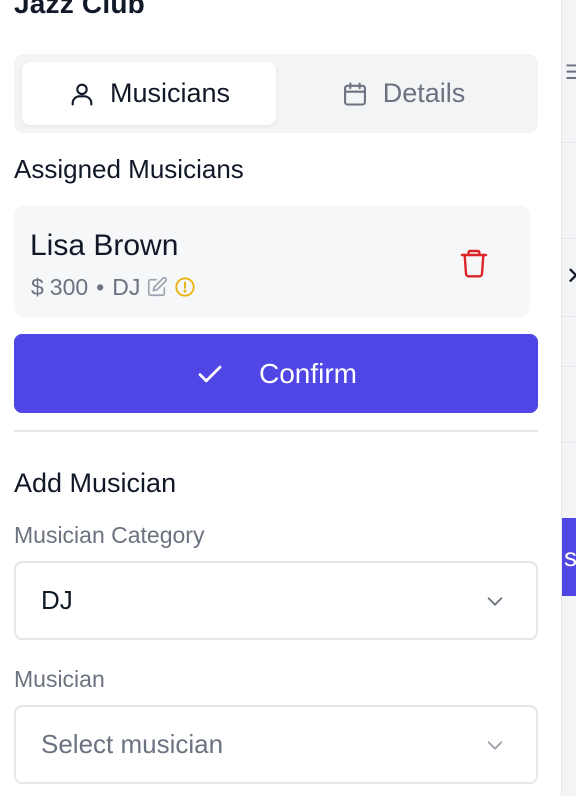 The height and width of the screenshot is (796, 576). What do you see at coordinates (95, 483) in the screenshot?
I see `add-musician-heading: Add Musician` at bounding box center [95, 483].